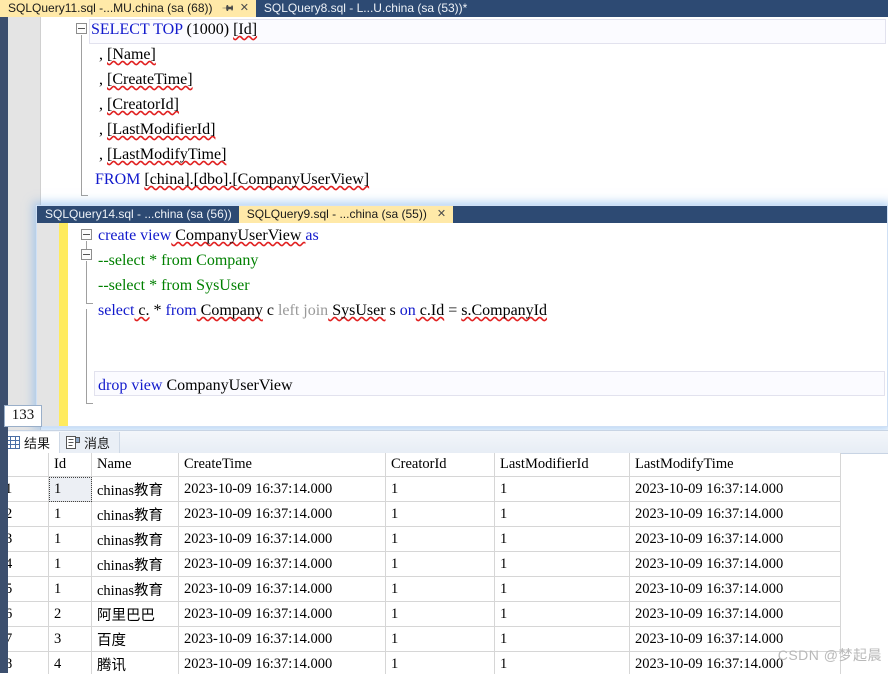 Image resolution: width=888 pixels, height=674 pixels. I want to click on cell-id: 2, so click(70, 614).